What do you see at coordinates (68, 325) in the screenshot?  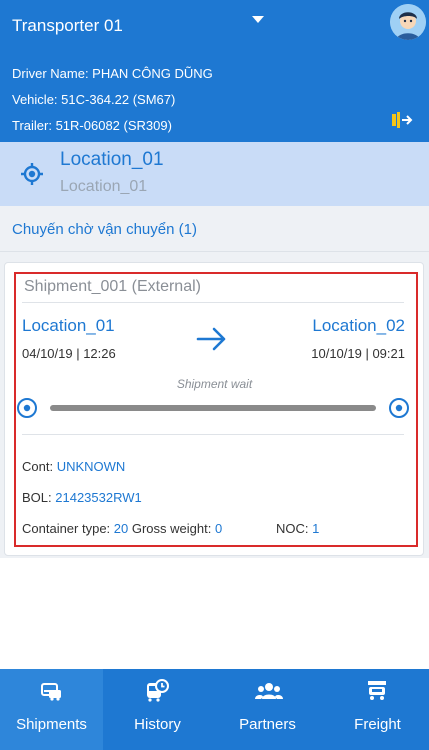 I see `origin-location: Location_01` at bounding box center [68, 325].